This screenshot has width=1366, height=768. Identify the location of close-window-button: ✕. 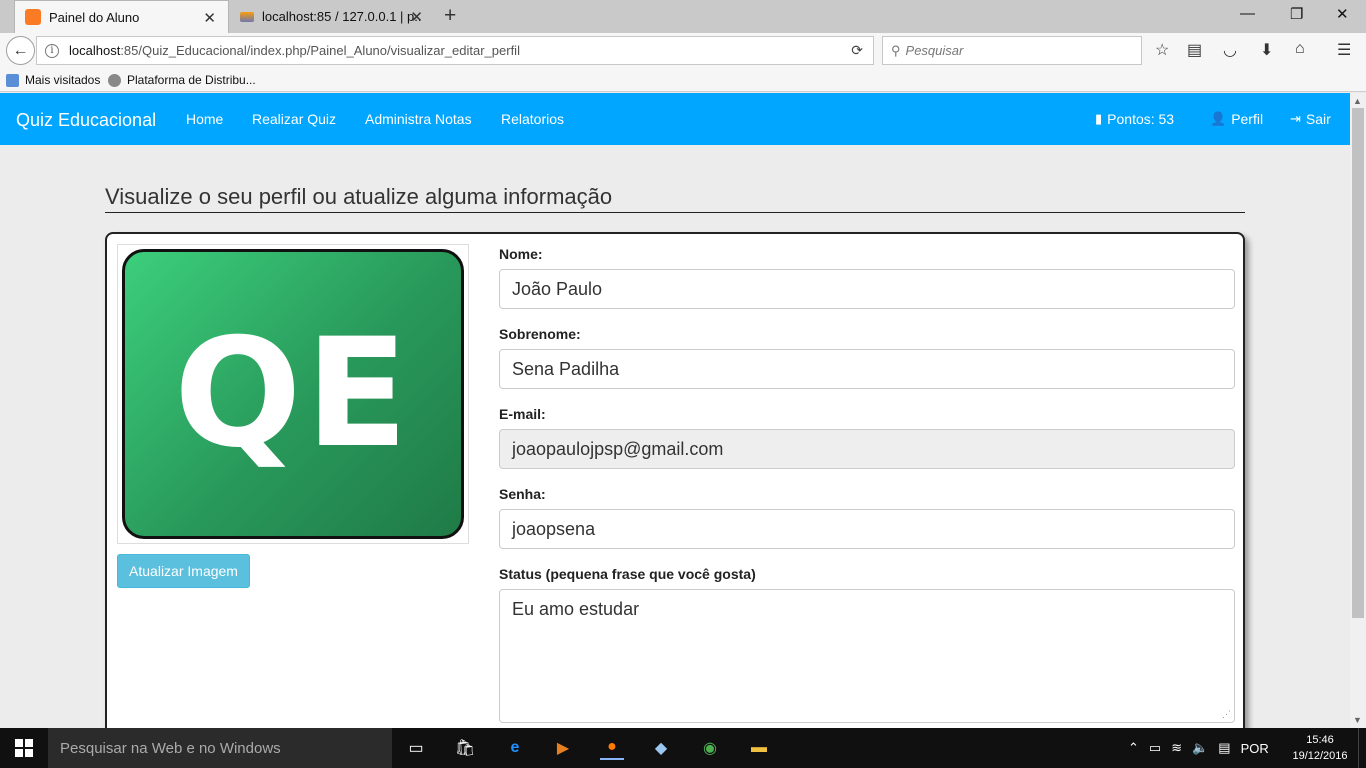
(1342, 14).